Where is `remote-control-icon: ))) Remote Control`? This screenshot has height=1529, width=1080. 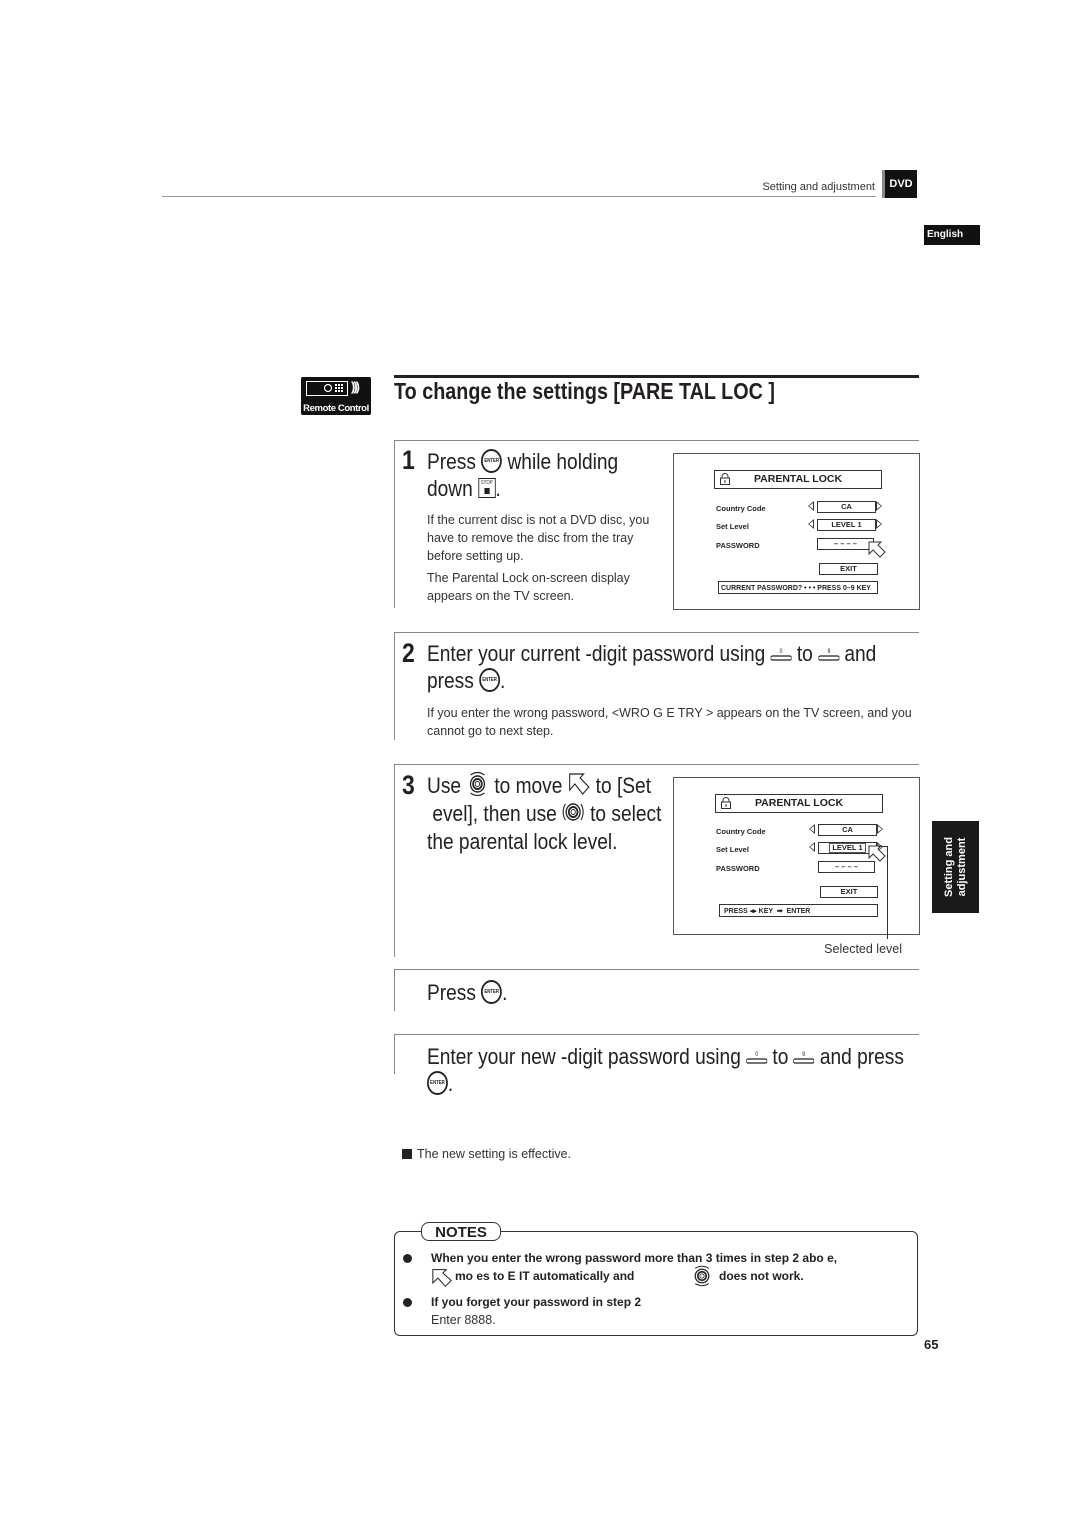 remote-control-icon: ))) Remote Control is located at coordinates (336, 396).